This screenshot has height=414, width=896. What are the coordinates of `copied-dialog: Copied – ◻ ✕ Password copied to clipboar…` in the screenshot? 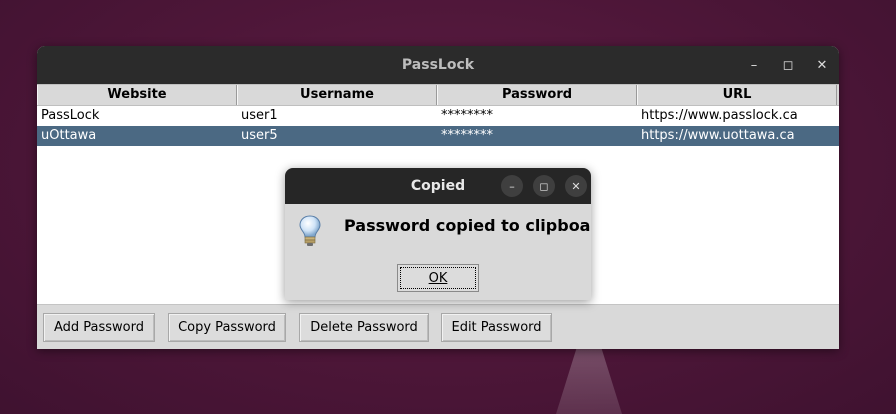 It's located at (438, 234).